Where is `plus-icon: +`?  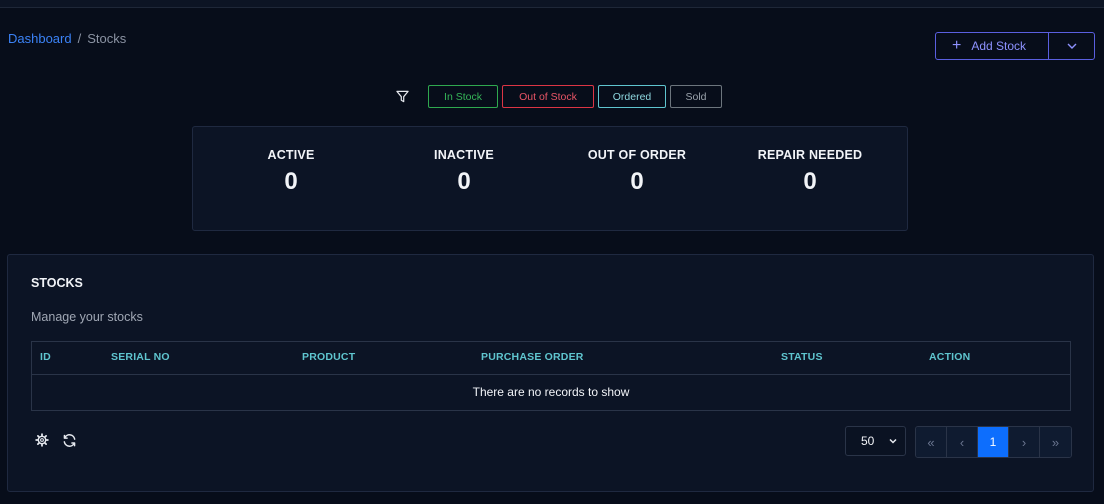 plus-icon: + is located at coordinates (957, 45).